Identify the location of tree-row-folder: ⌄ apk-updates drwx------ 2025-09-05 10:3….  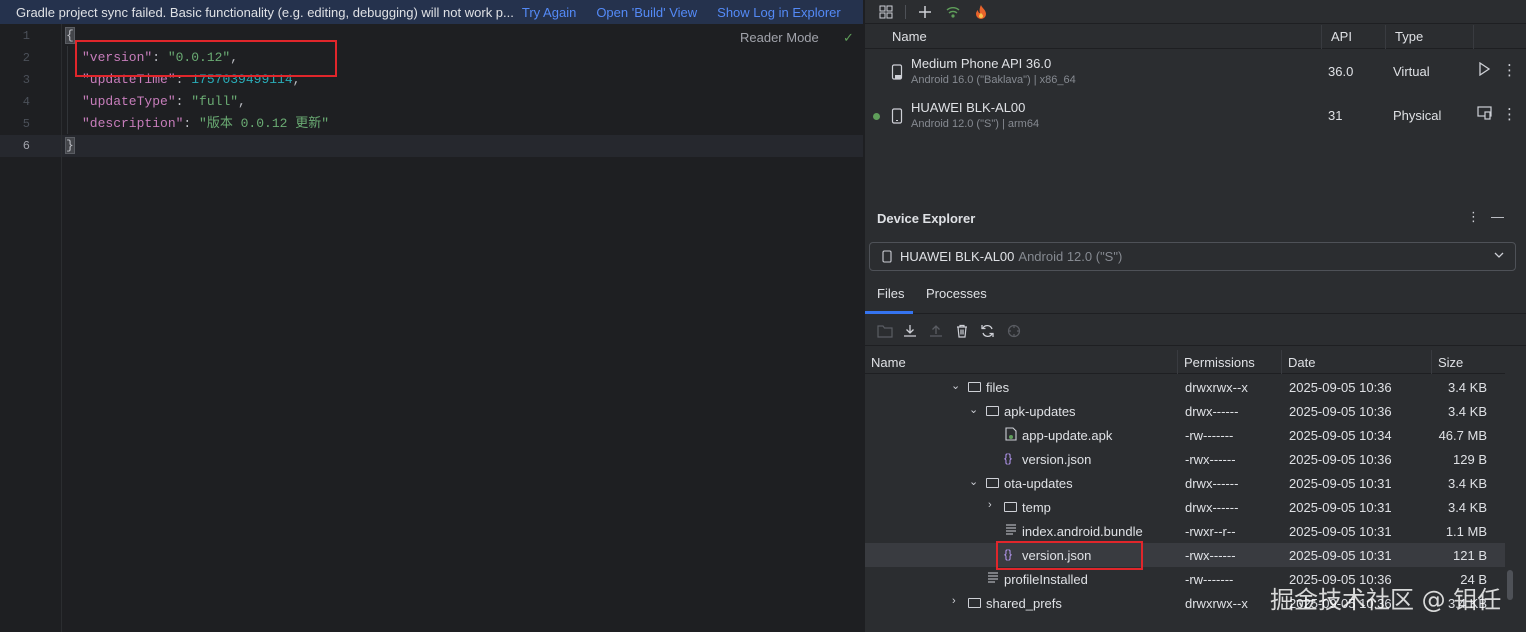
(1185, 411).